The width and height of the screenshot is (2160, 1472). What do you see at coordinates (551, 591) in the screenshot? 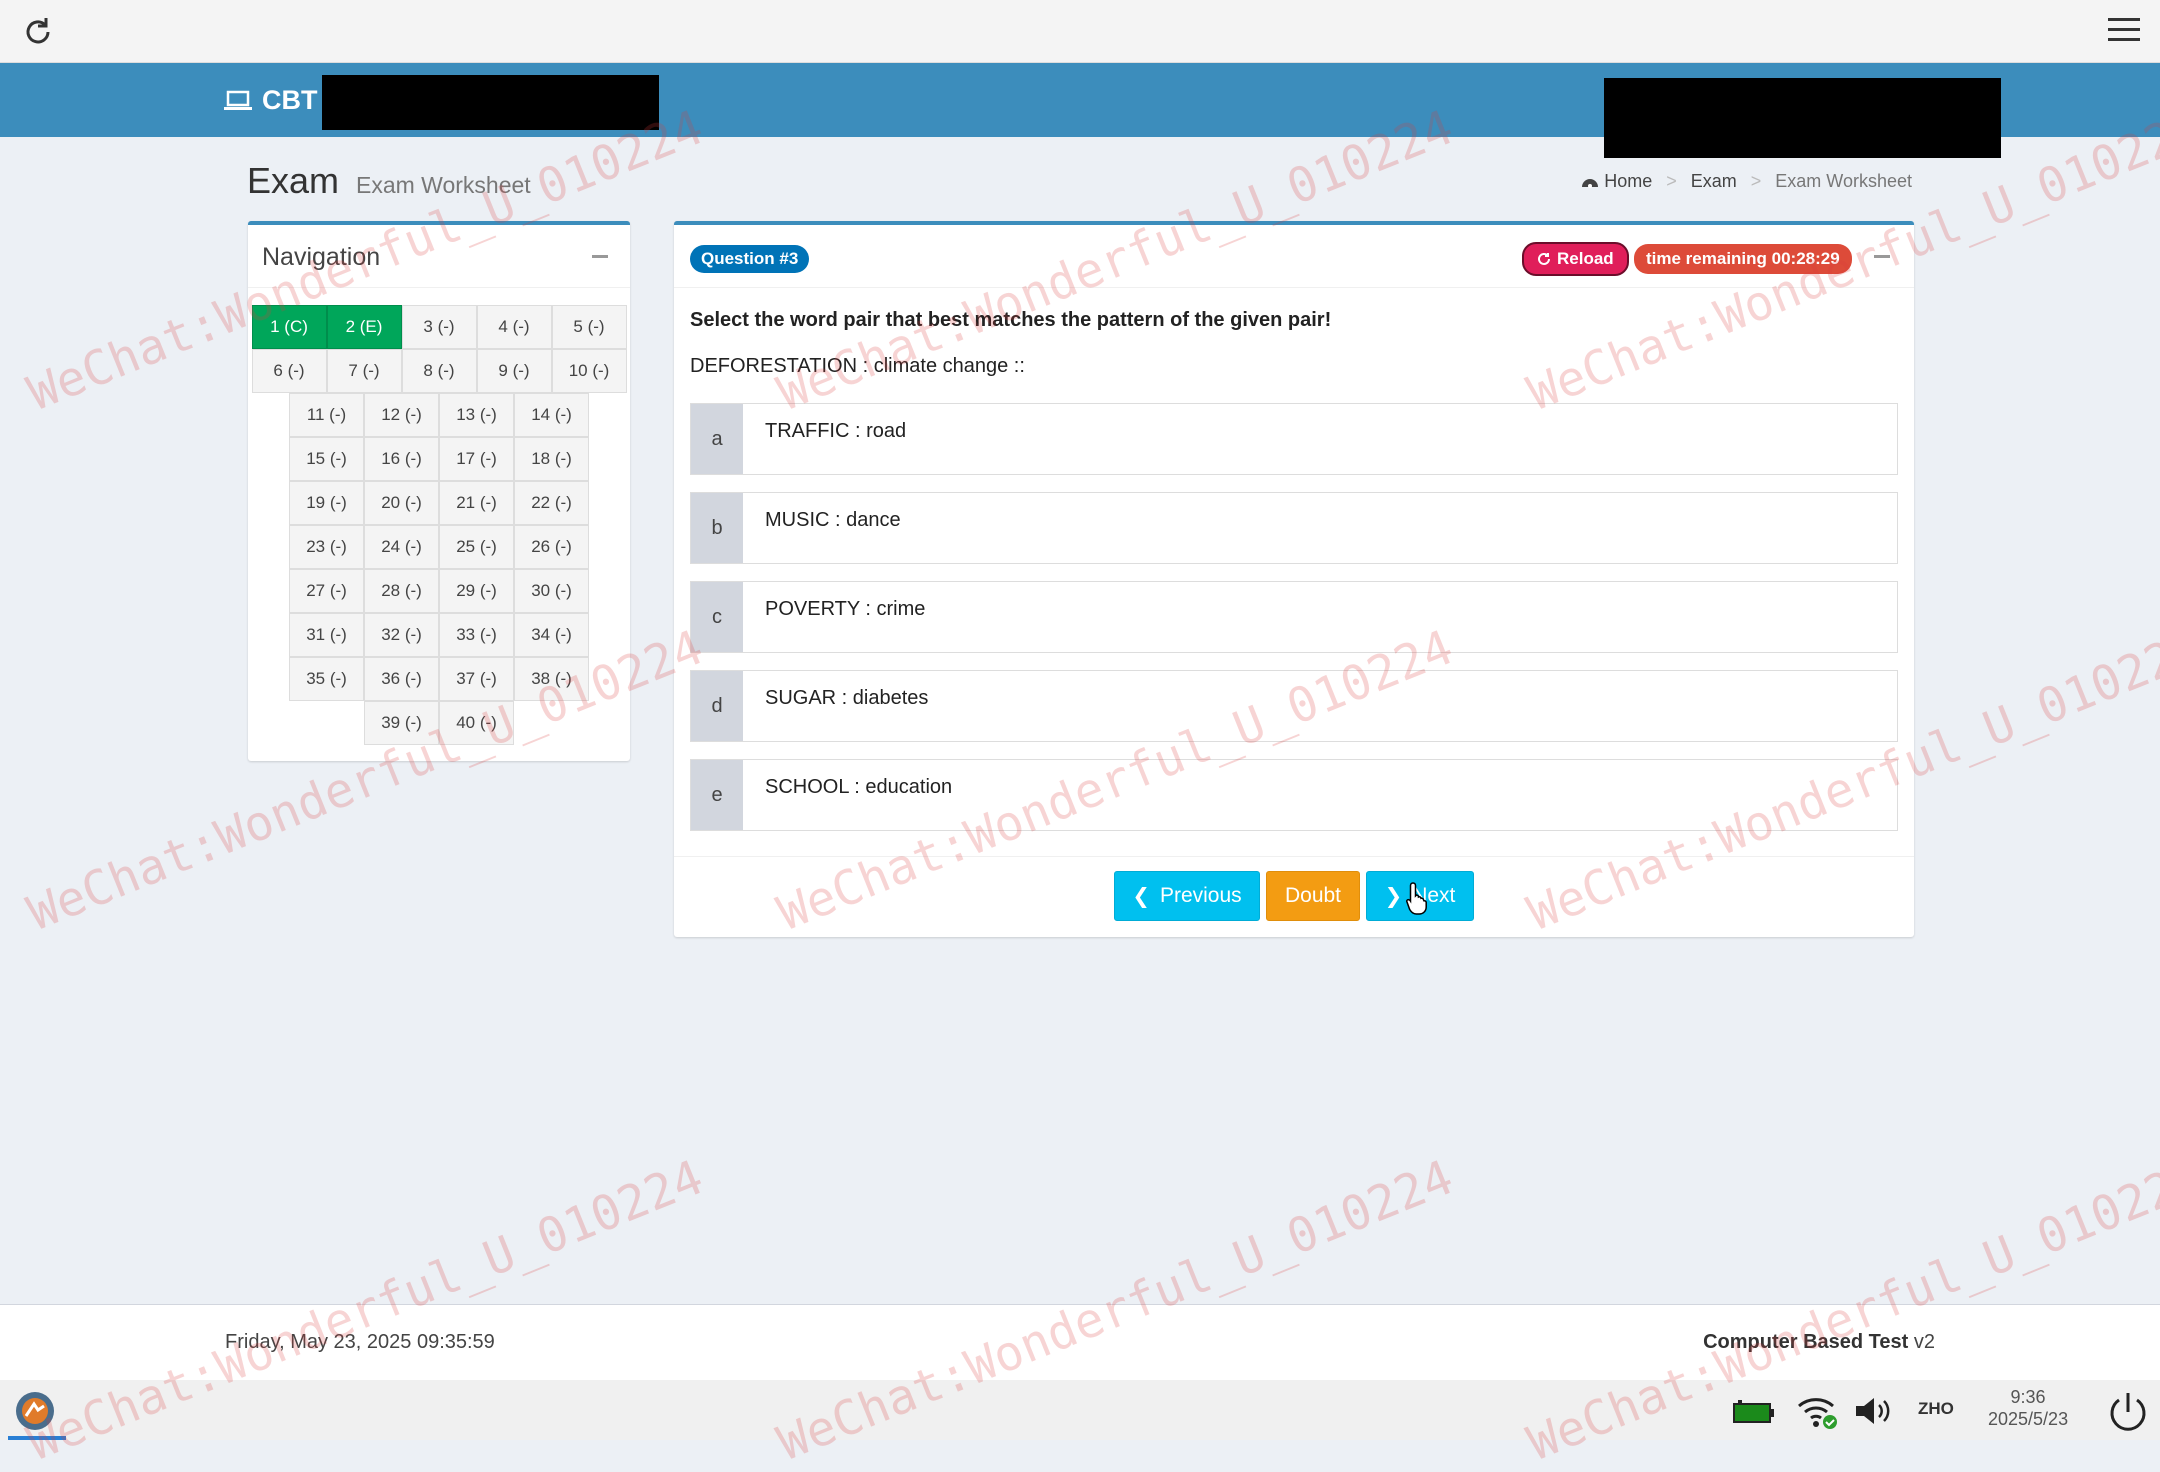
I see `question-nav-button: 30 (-)` at bounding box center [551, 591].